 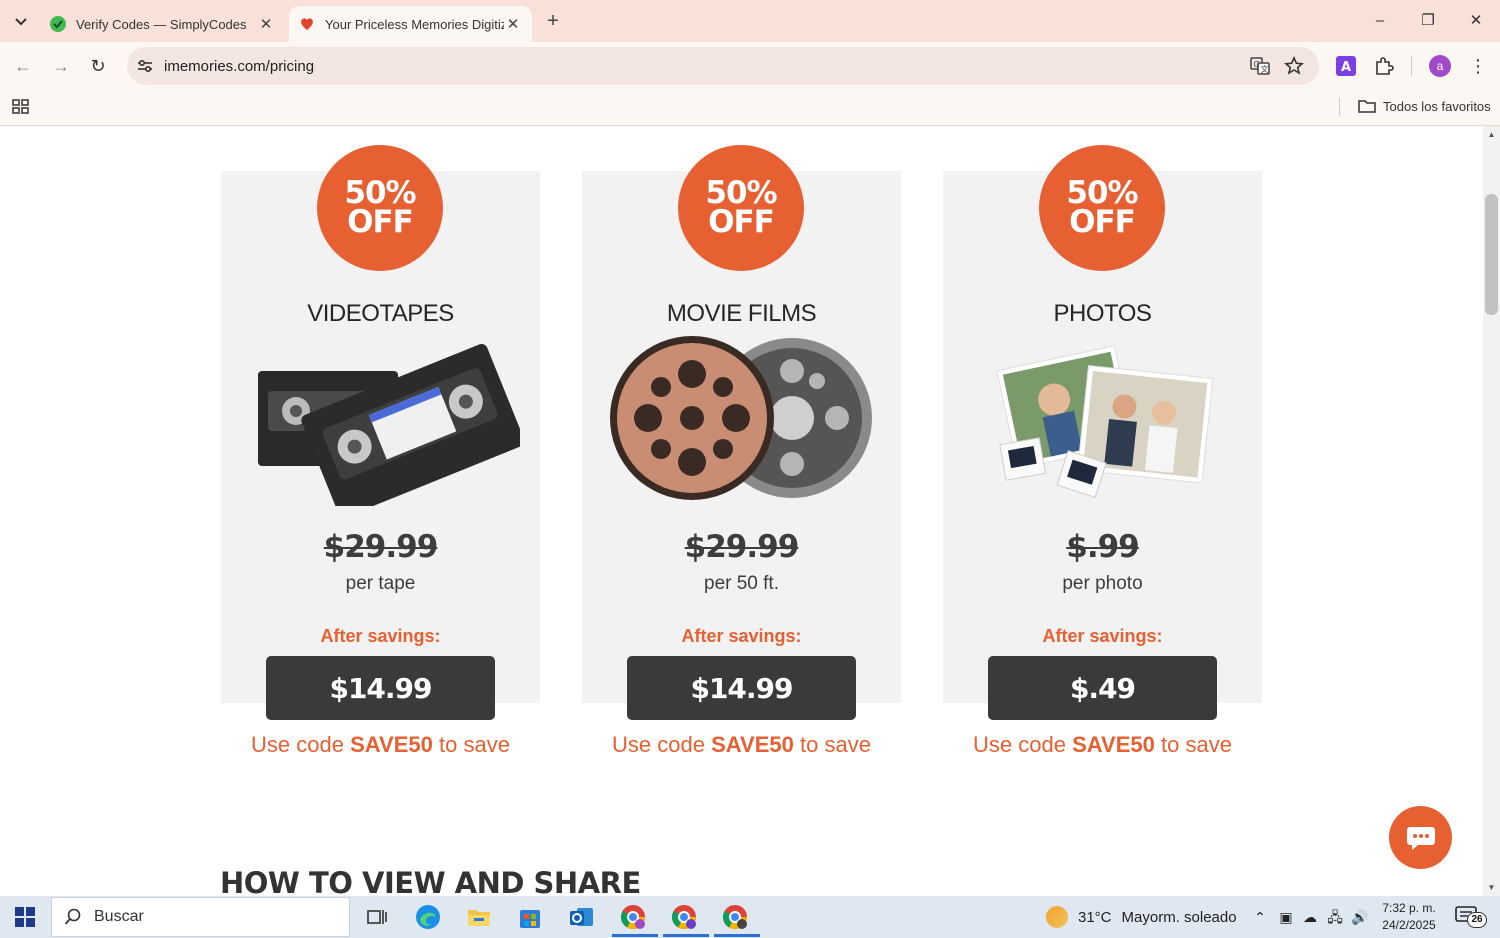 I want to click on clock-time: 7:32 p. m., so click(x=1409, y=908).